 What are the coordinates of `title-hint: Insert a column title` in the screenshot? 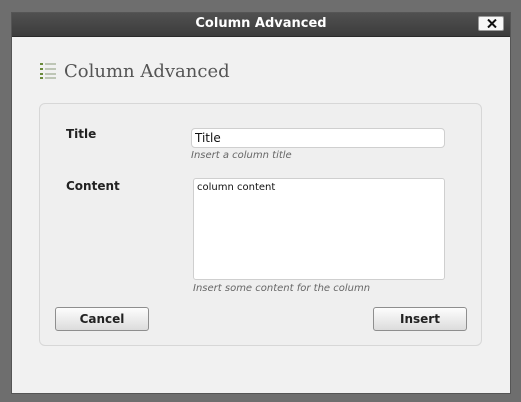 It's located at (241, 155).